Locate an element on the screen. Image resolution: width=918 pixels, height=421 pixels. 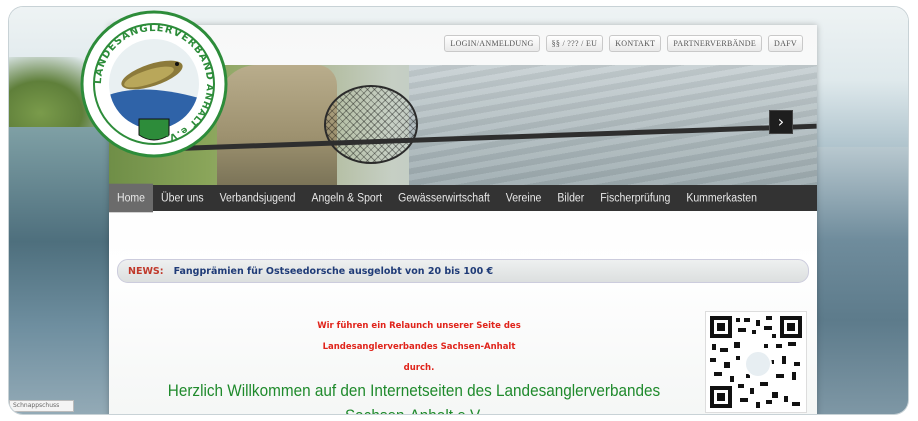
background-lake-right is located at coordinates (858, 280).